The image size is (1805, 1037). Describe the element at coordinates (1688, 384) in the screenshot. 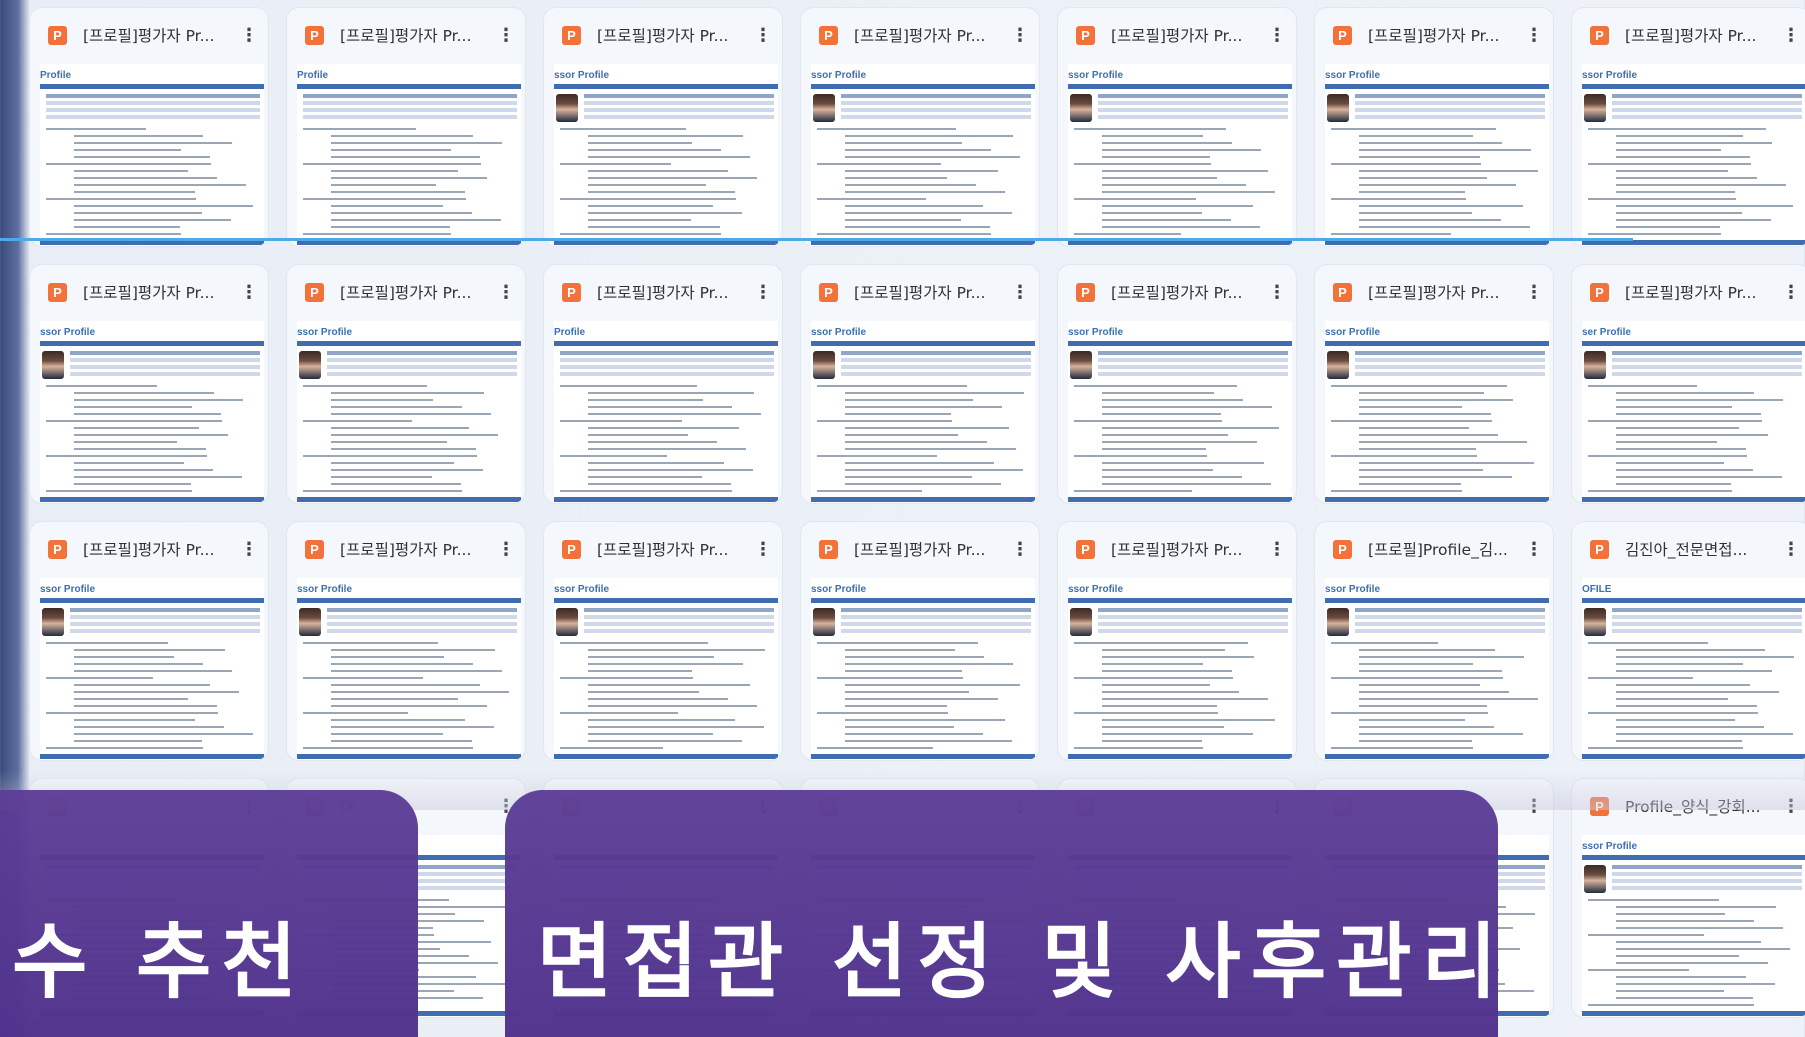

I see `file-card: P [프로필]평가자 Pr... ⋮ ser Profile` at that location.